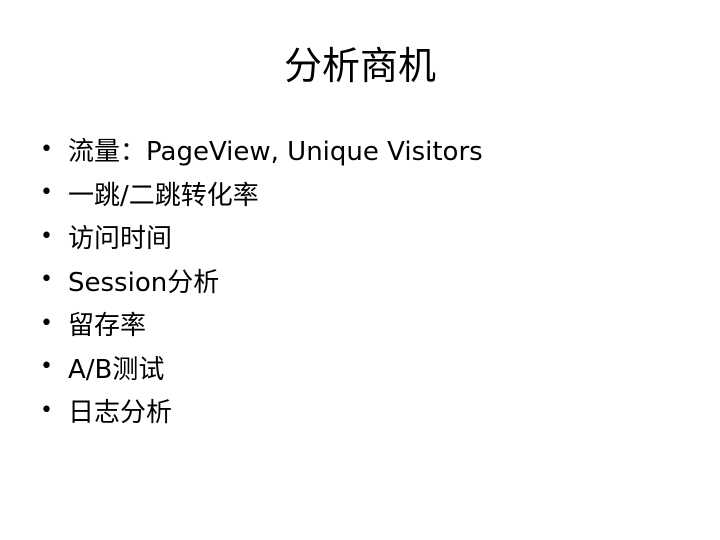  Describe the element at coordinates (261, 194) in the screenshot. I see `list-item: • 一跳/二跳转化率` at that location.